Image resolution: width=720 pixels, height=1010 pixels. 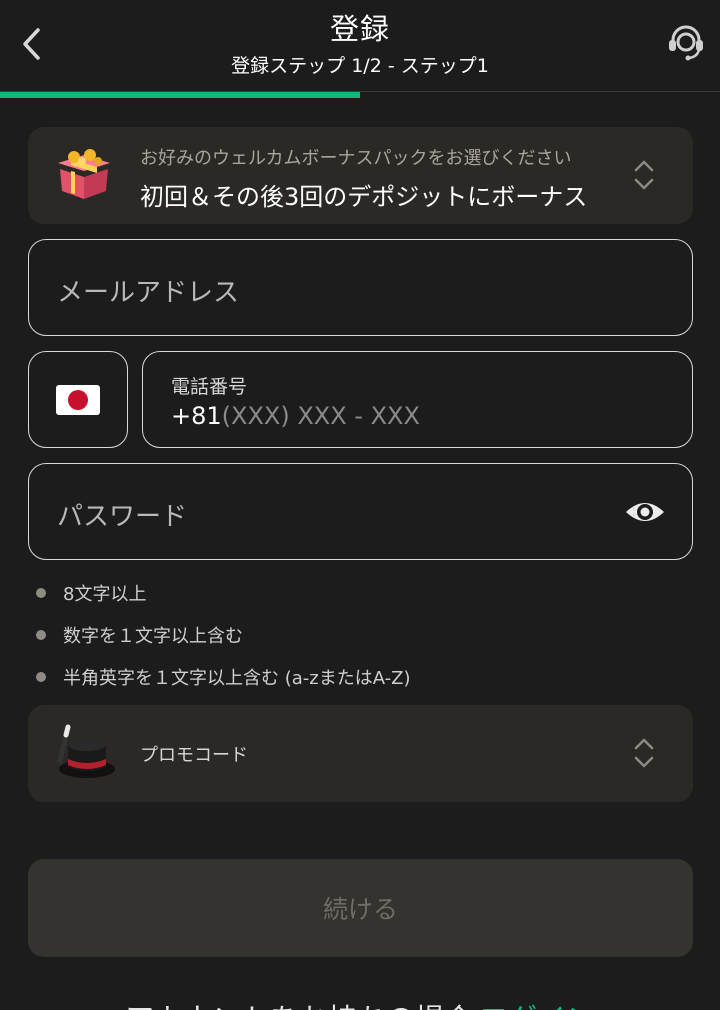 I want to click on password-placeholder: パスワード, so click(x=122, y=517).